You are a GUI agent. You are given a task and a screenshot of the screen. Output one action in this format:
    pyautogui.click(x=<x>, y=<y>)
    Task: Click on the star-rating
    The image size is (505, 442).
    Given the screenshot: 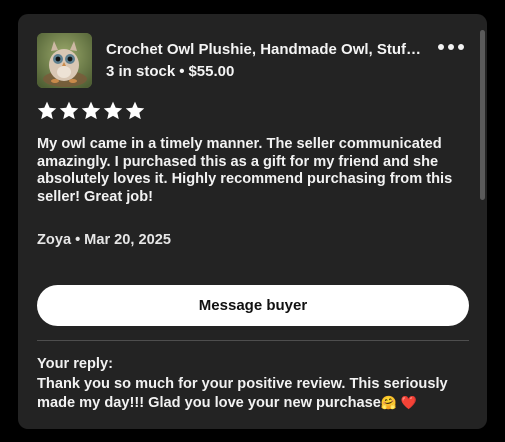 What is the action you would take?
    pyautogui.click(x=91, y=110)
    